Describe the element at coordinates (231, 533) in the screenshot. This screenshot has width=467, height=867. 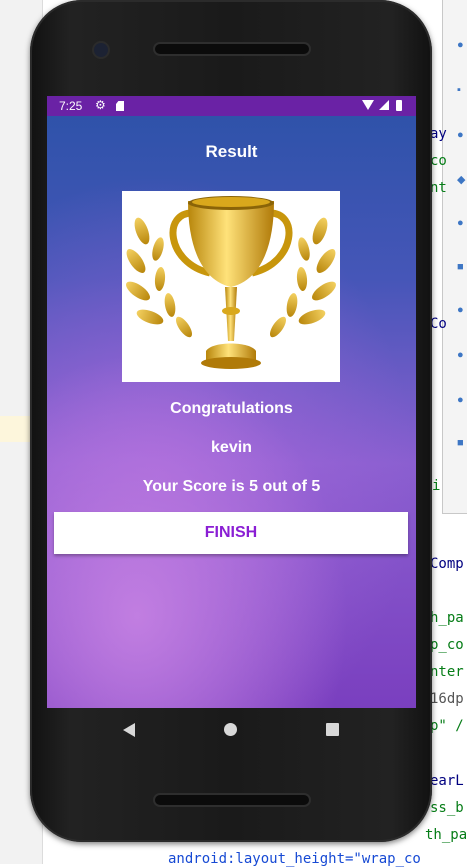
I see `finish-button: FINISH` at that location.